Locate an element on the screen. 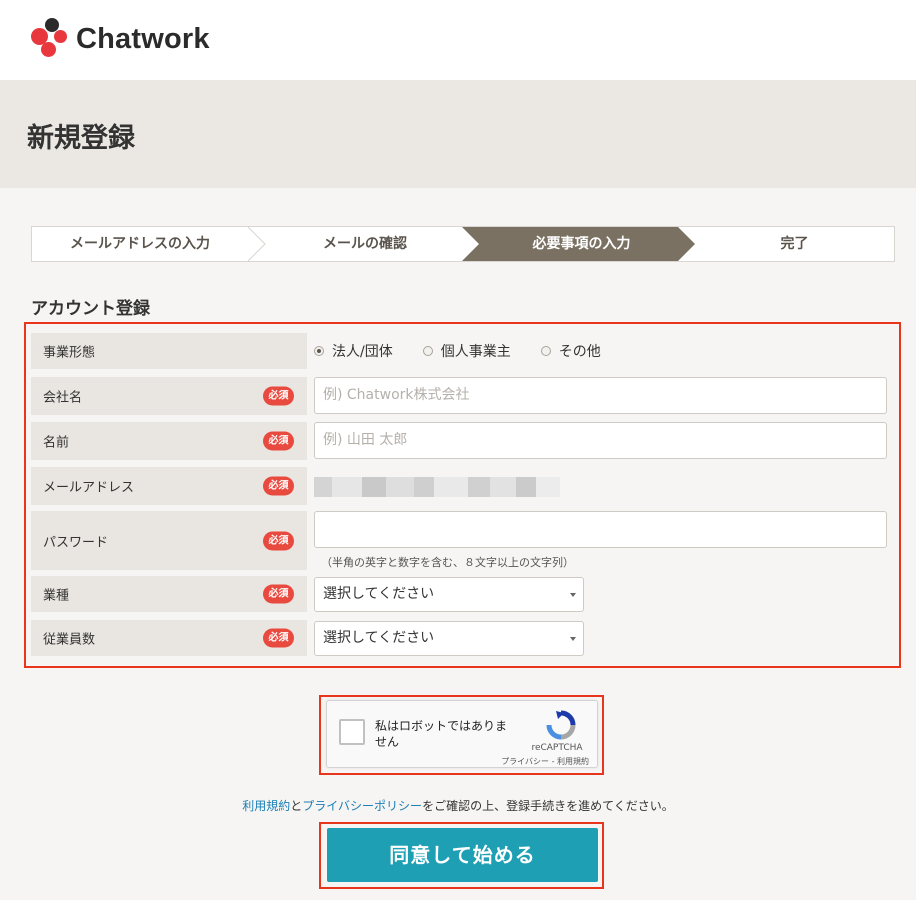 The image size is (916, 900). step-complete: 完了 is located at coordinates (794, 244).